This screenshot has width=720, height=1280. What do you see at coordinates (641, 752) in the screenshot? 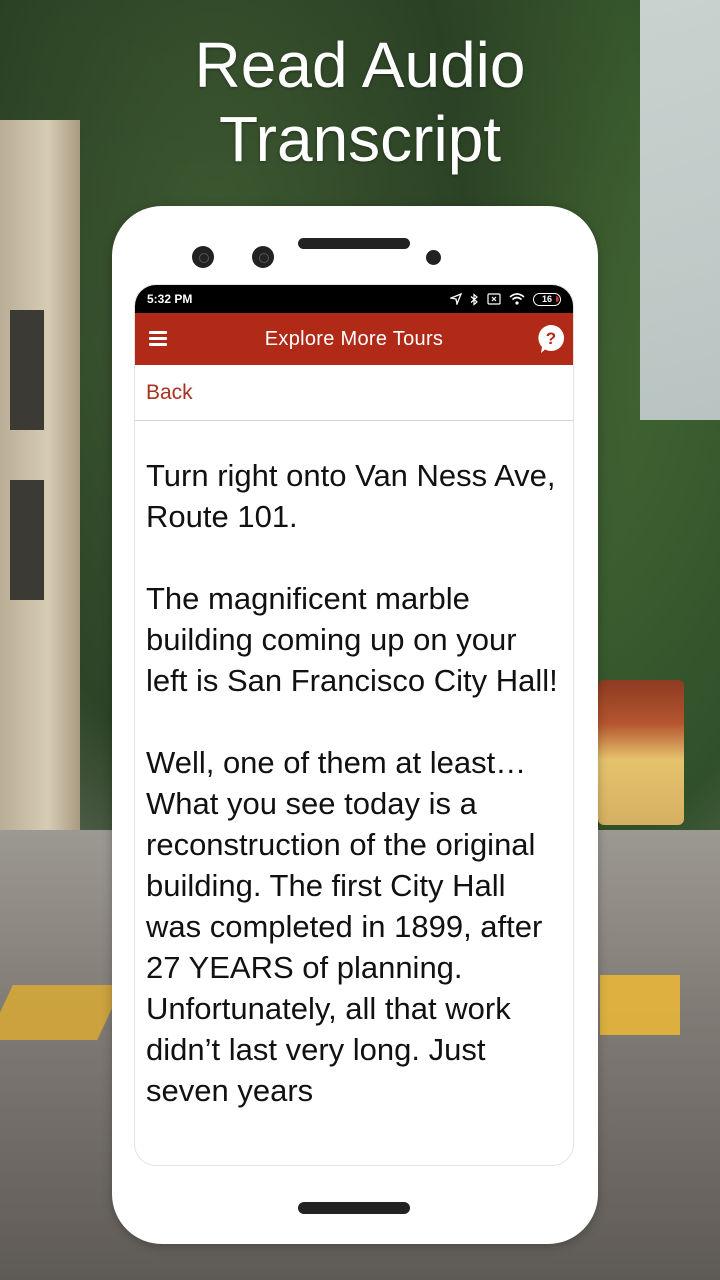
I see `background-cable-car` at bounding box center [641, 752].